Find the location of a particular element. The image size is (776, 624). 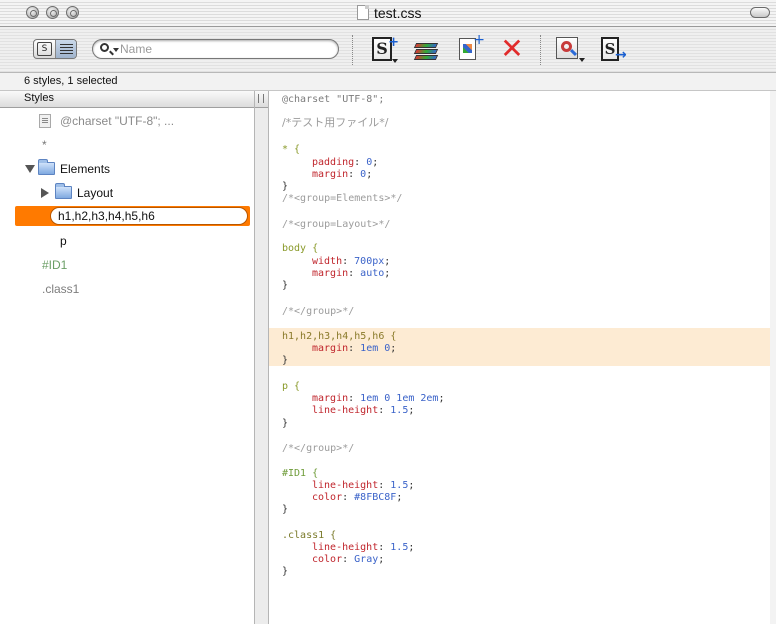

code-declaration: margin: 0; is located at coordinates (342, 174).